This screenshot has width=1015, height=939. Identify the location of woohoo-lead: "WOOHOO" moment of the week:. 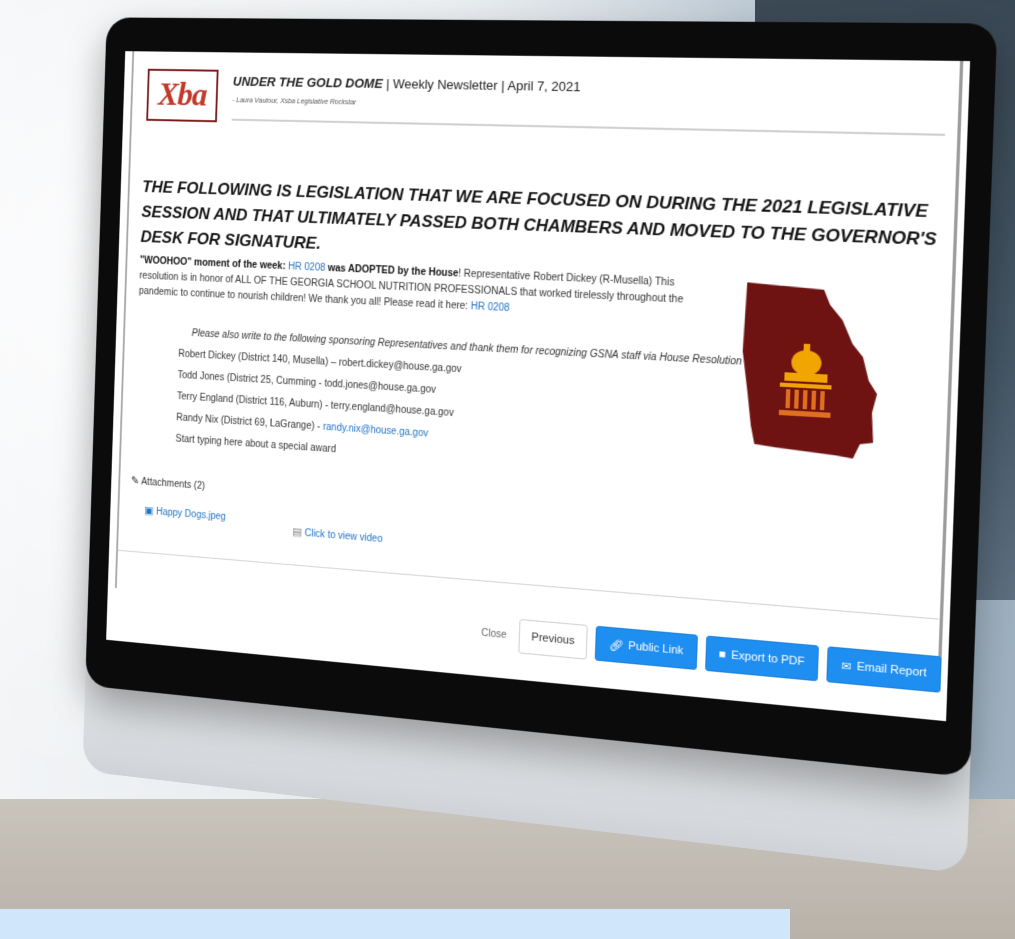
(214, 264).